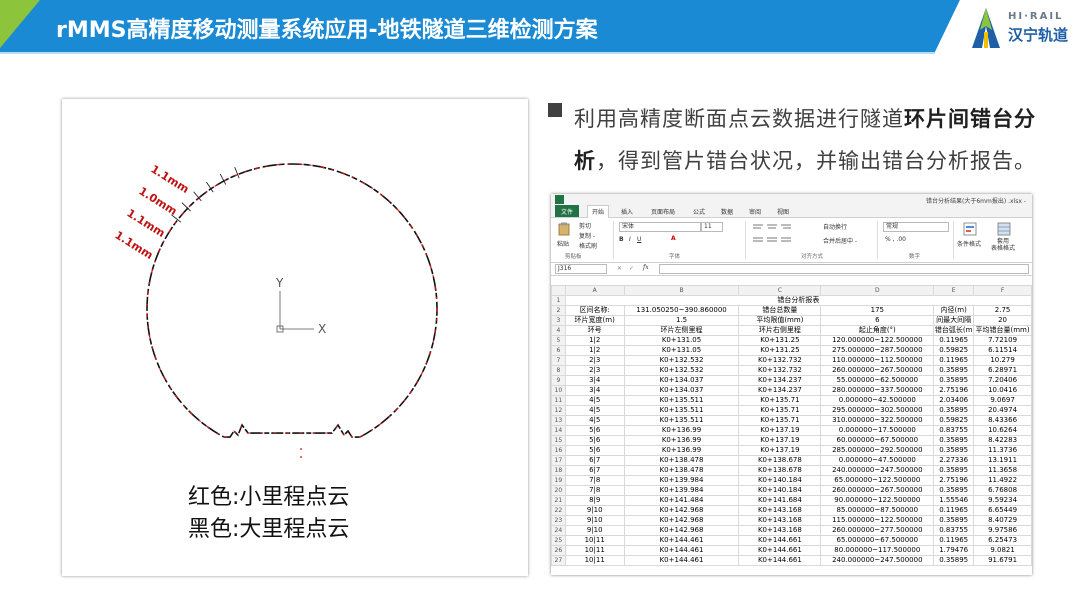 The width and height of the screenshot is (1080, 608). Describe the element at coordinates (1002, 480) in the screenshot. I see `cell: 11.4922` at that location.